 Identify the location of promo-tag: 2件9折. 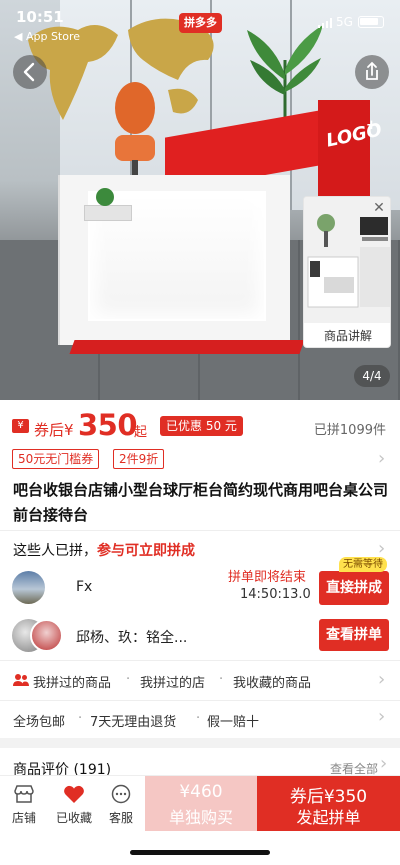
(139, 459).